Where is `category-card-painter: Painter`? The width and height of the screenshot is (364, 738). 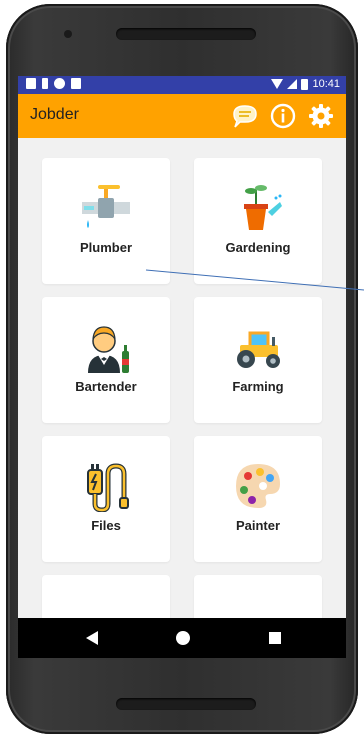 category-card-painter: Painter is located at coordinates (258, 499).